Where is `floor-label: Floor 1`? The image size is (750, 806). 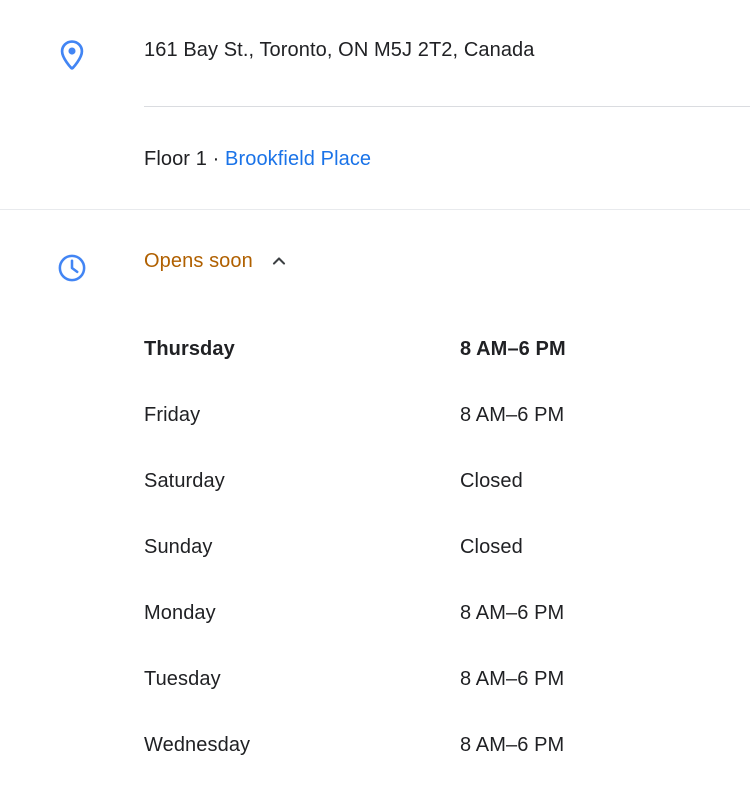
floor-label: Floor 1 is located at coordinates (175, 159).